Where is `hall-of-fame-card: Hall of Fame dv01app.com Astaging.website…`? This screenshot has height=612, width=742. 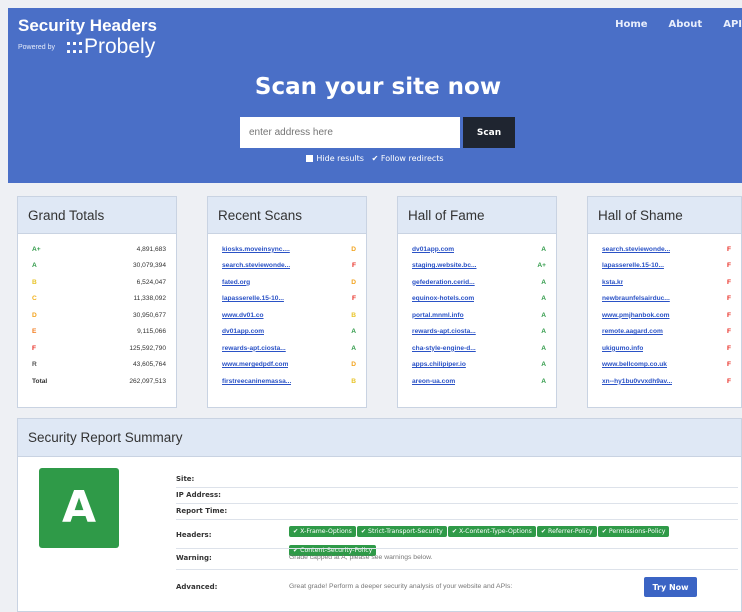 hall-of-fame-card: Hall of Fame dv01app.com Astaging.website… is located at coordinates (477, 302).